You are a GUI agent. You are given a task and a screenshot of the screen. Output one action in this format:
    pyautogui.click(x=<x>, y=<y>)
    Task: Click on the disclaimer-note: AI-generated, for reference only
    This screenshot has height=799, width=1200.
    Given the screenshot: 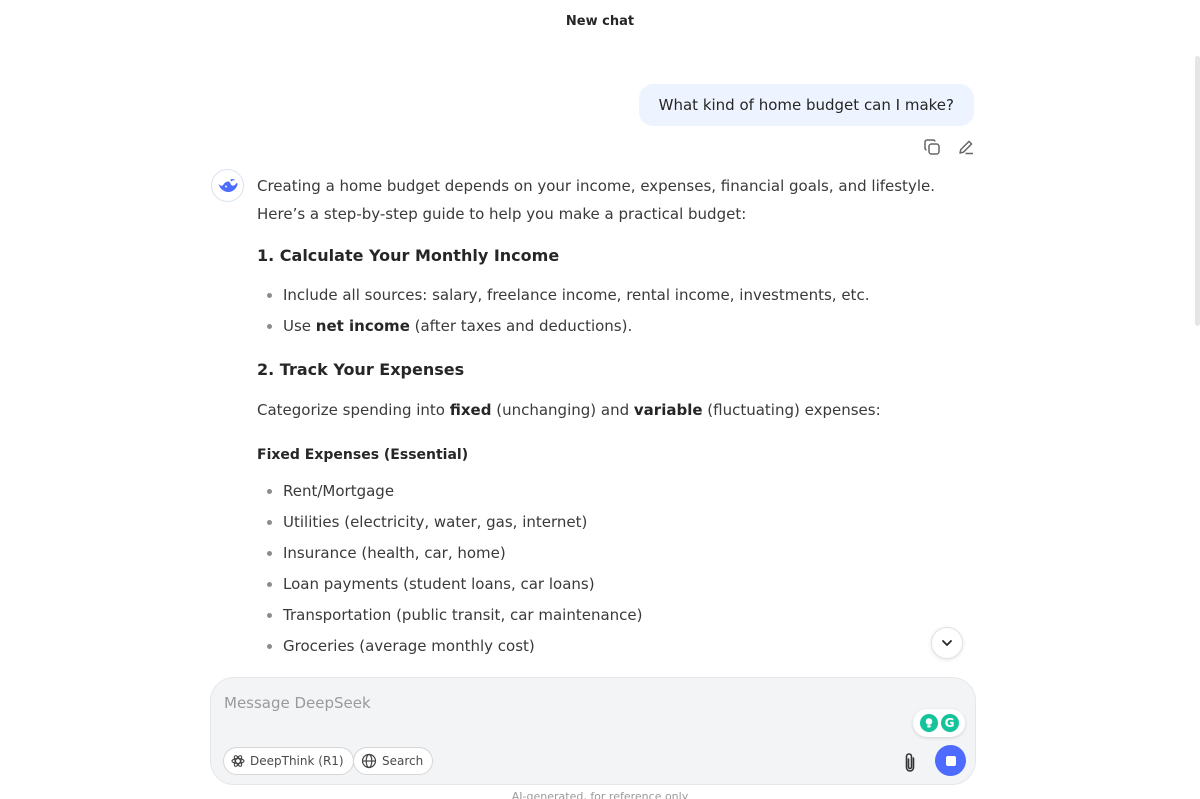 What is the action you would take?
    pyautogui.click(x=600, y=794)
    